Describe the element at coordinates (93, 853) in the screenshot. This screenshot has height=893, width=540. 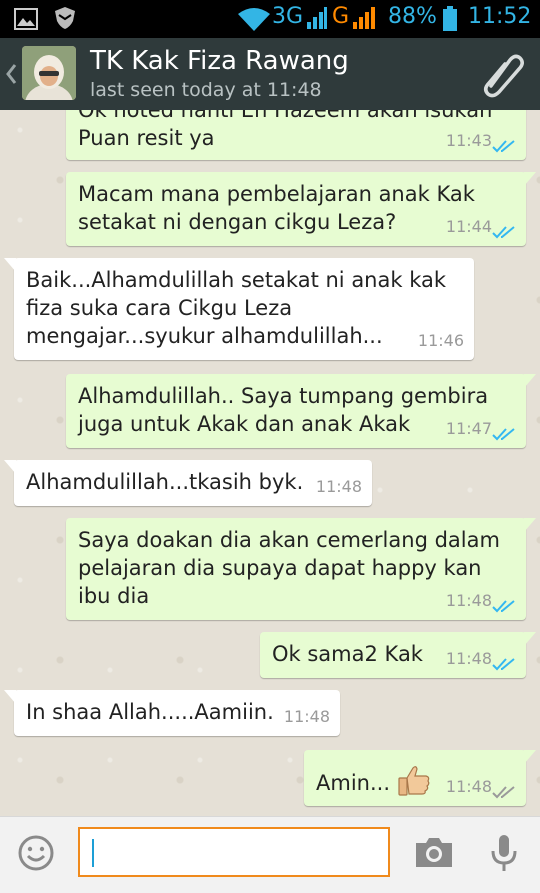
I see `text-cursor` at that location.